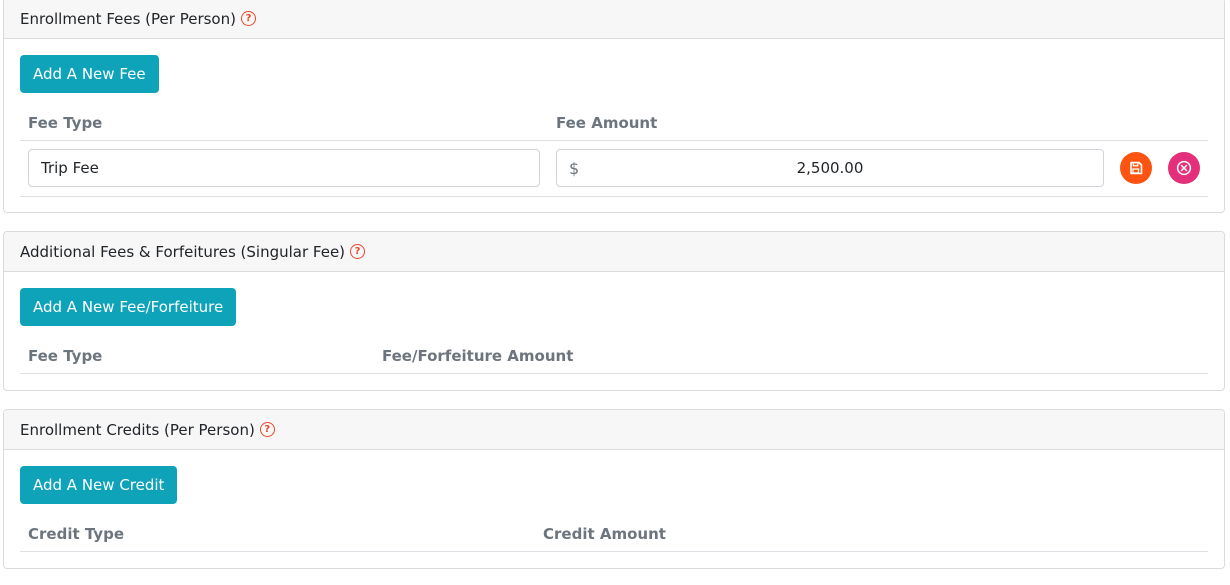  I want to click on enrollment-fees-header: Enrollment Fees (Per Person) ?, so click(614, 19).